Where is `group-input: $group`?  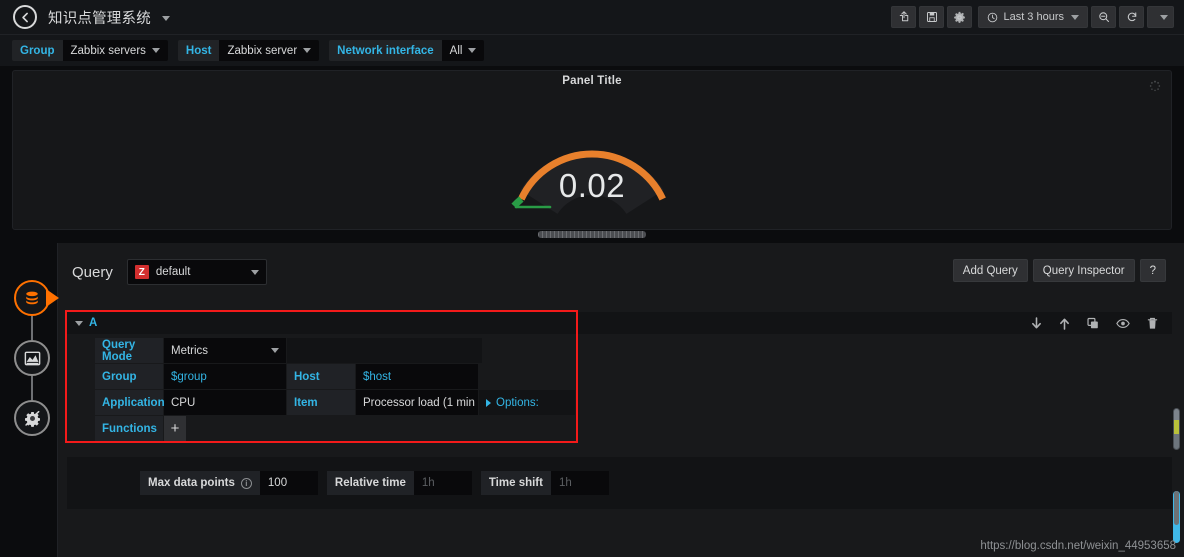
group-input: $group is located at coordinates (225, 376).